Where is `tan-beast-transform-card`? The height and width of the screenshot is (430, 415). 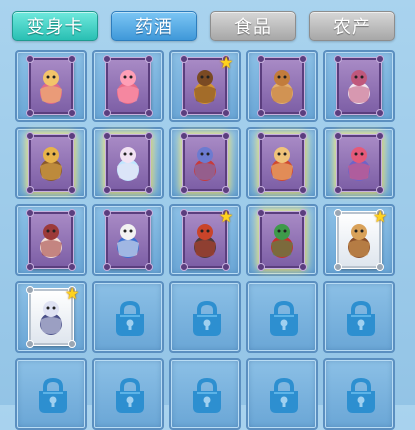 tan-beast-transform-card is located at coordinates (282, 86).